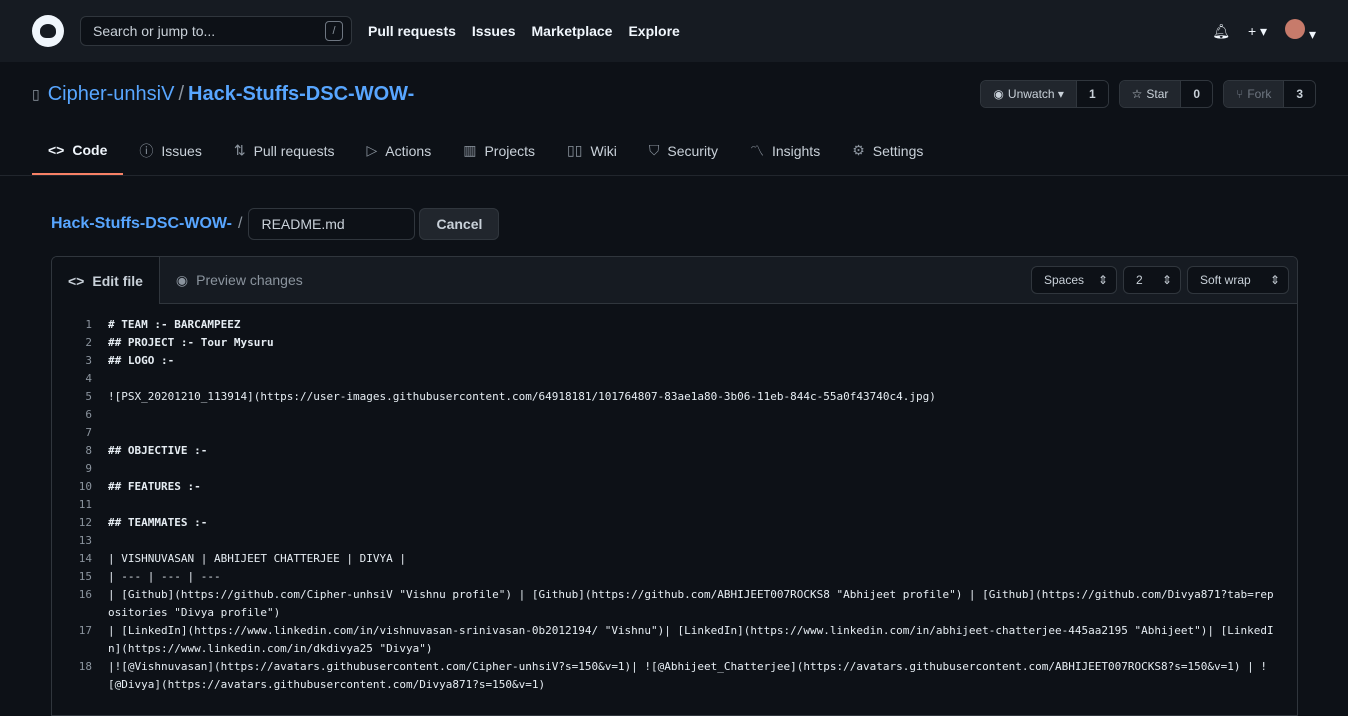 This screenshot has width=1348, height=716. I want to click on nav-pull-requests: Pull requests, so click(412, 31).